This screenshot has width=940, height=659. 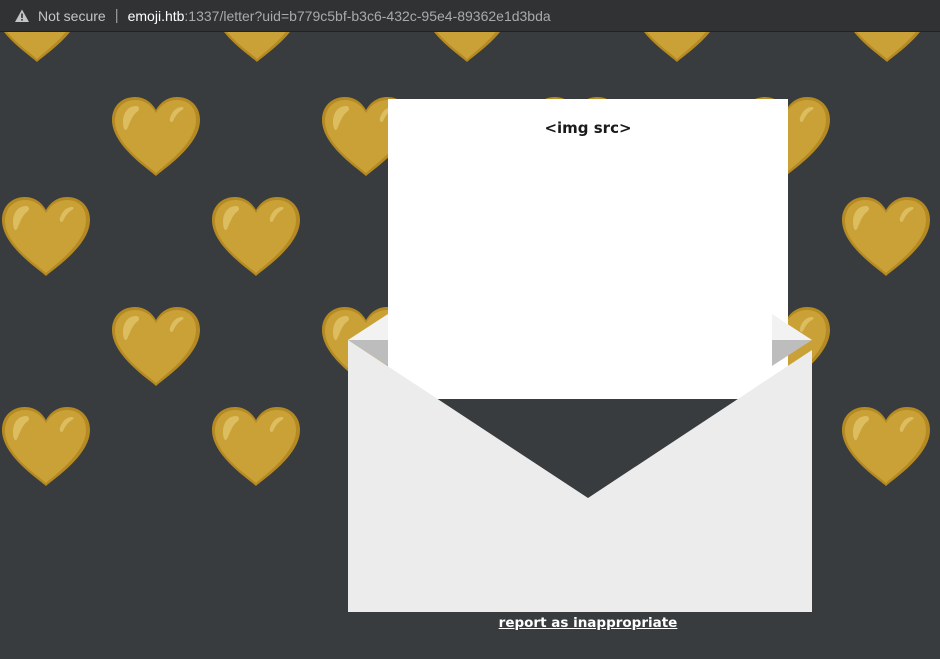 I want to click on url-host: emoji.htb, so click(x=156, y=16).